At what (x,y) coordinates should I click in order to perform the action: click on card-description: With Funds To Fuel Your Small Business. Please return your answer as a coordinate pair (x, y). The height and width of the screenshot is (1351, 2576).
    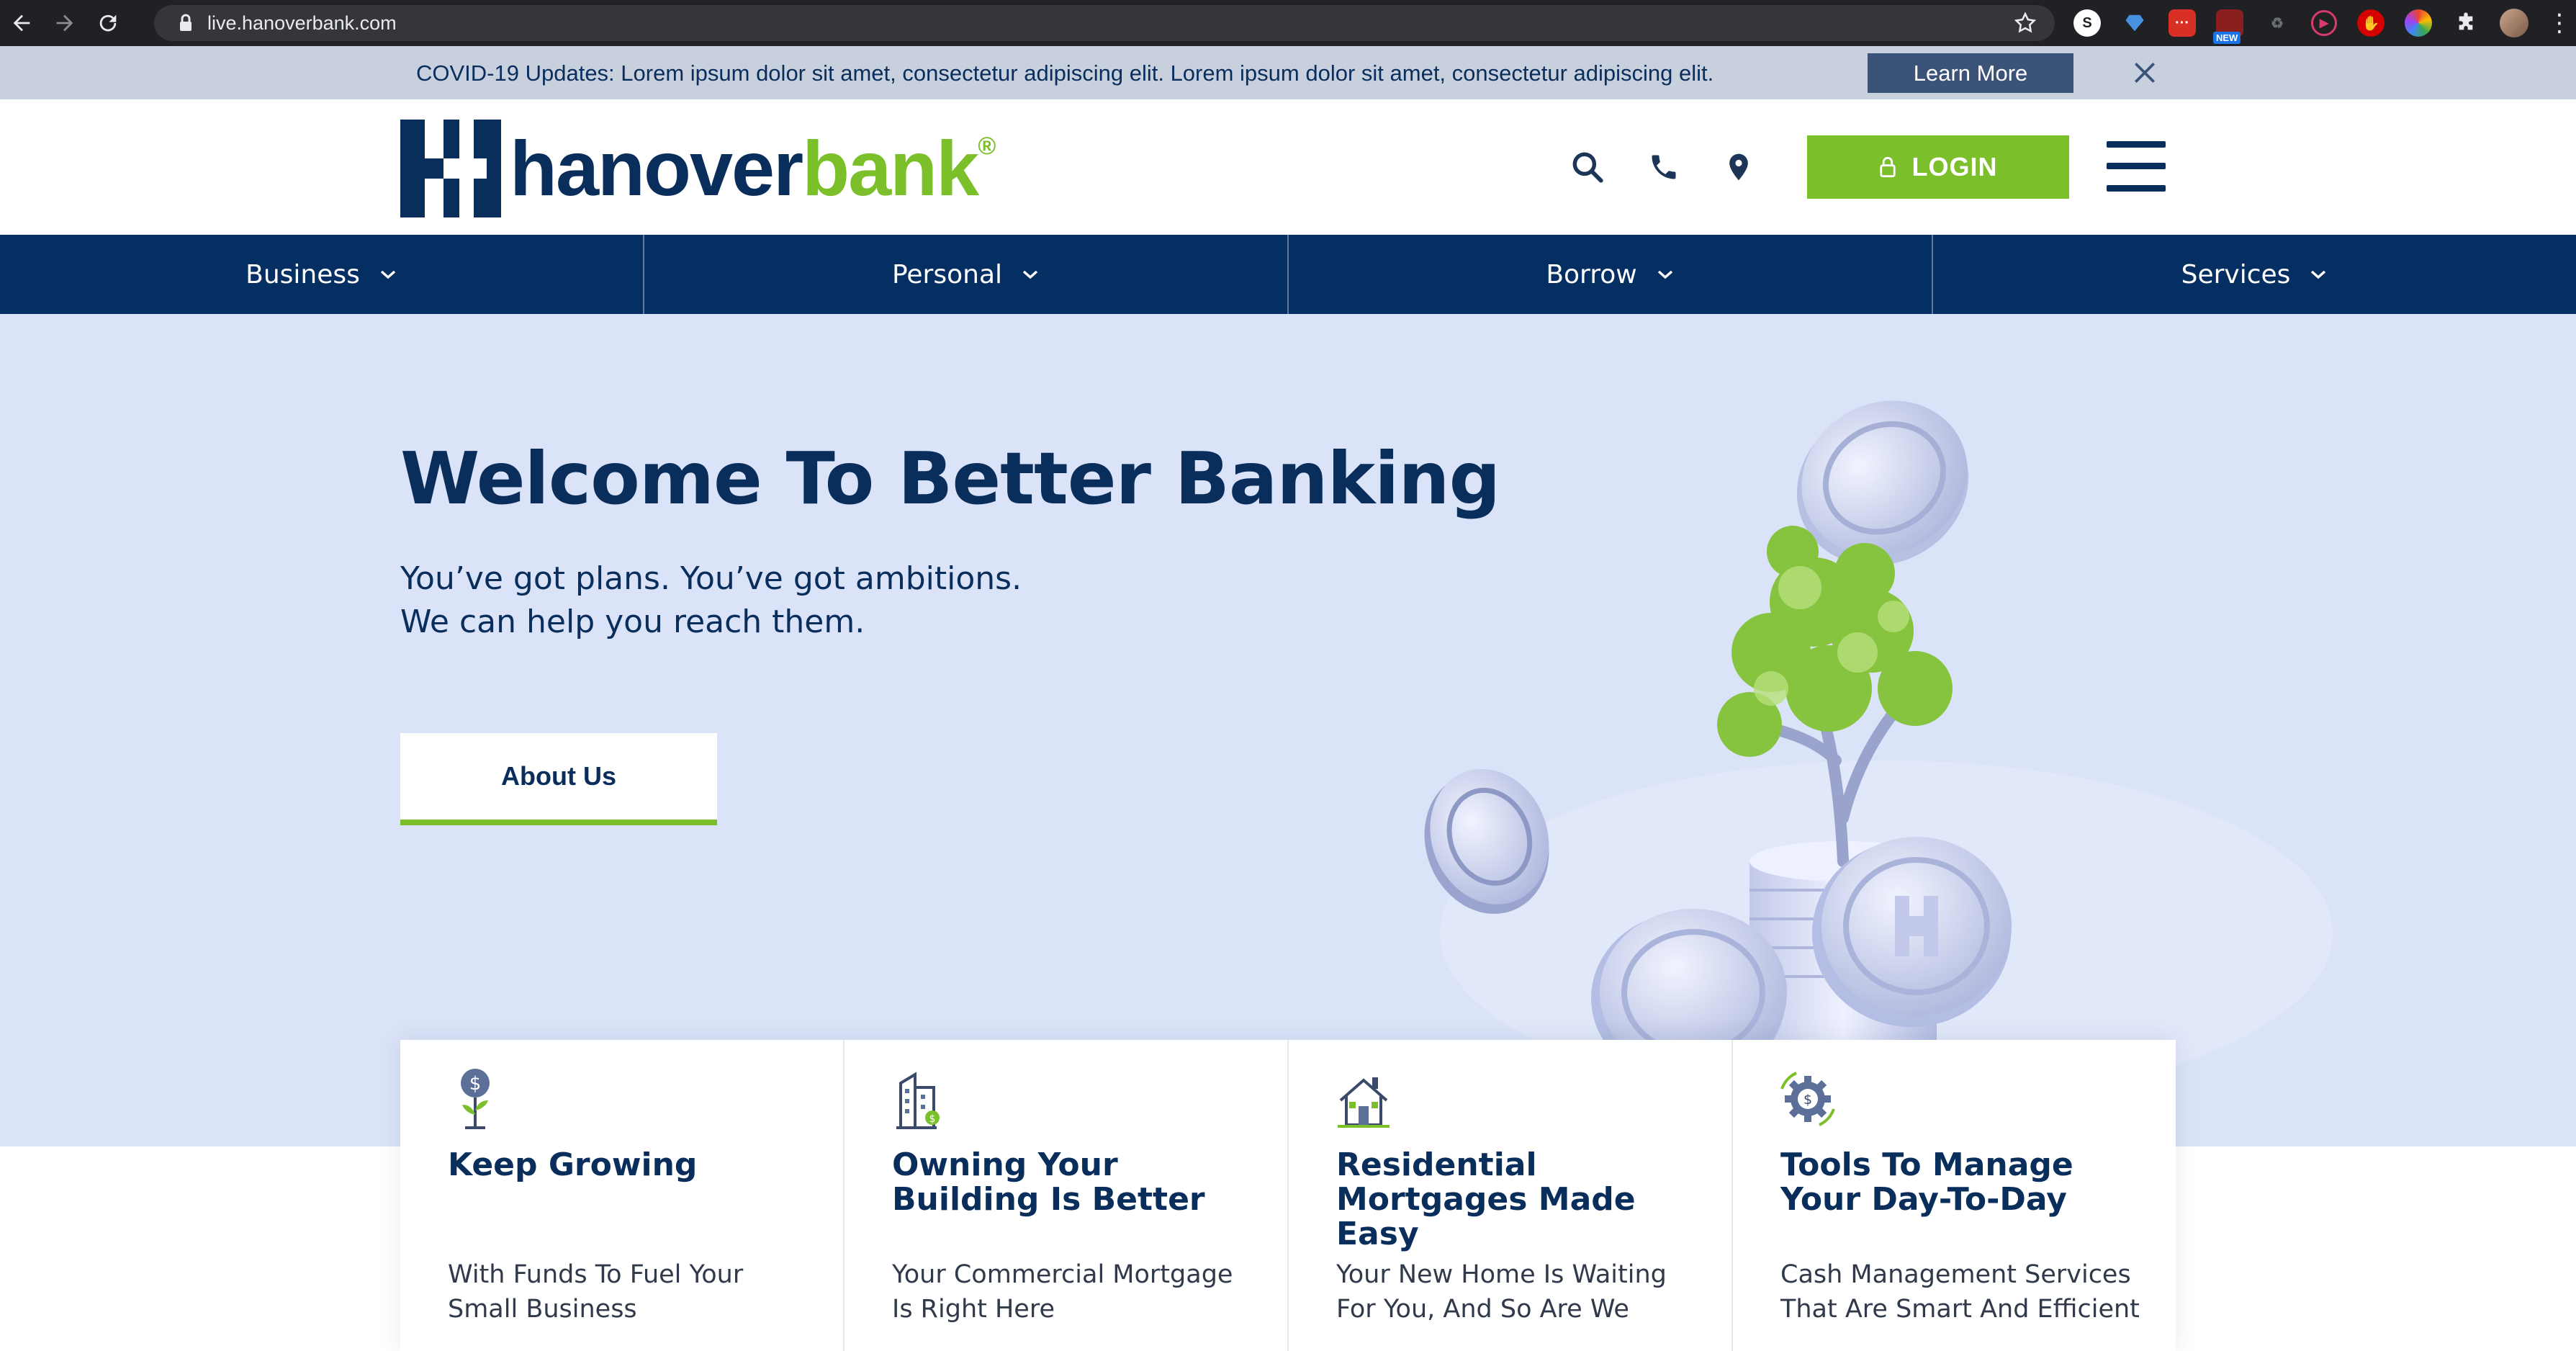
    Looking at the image, I should click on (628, 1292).